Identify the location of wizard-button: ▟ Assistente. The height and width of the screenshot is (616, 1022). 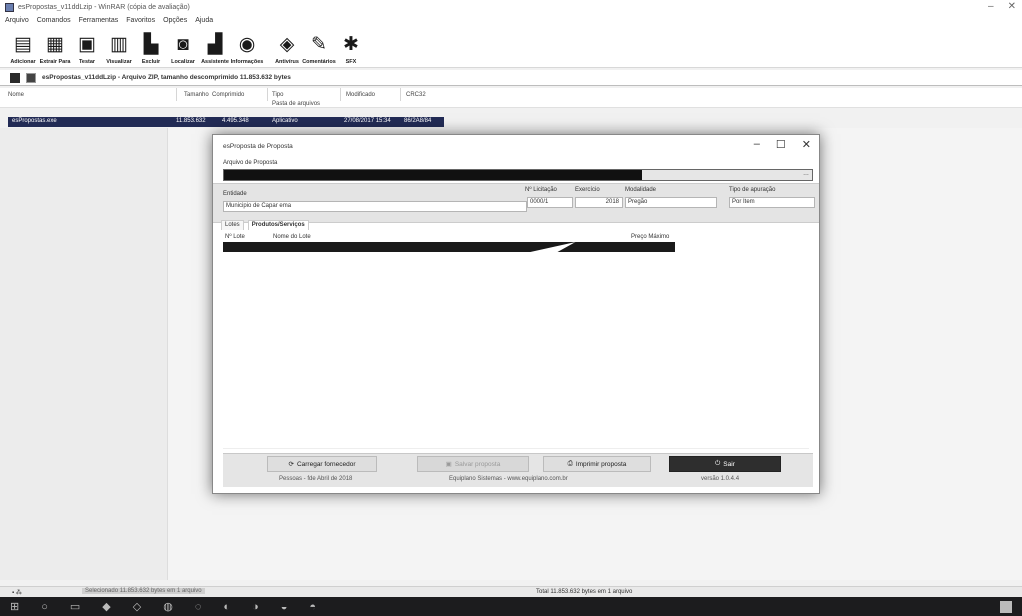
(215, 47).